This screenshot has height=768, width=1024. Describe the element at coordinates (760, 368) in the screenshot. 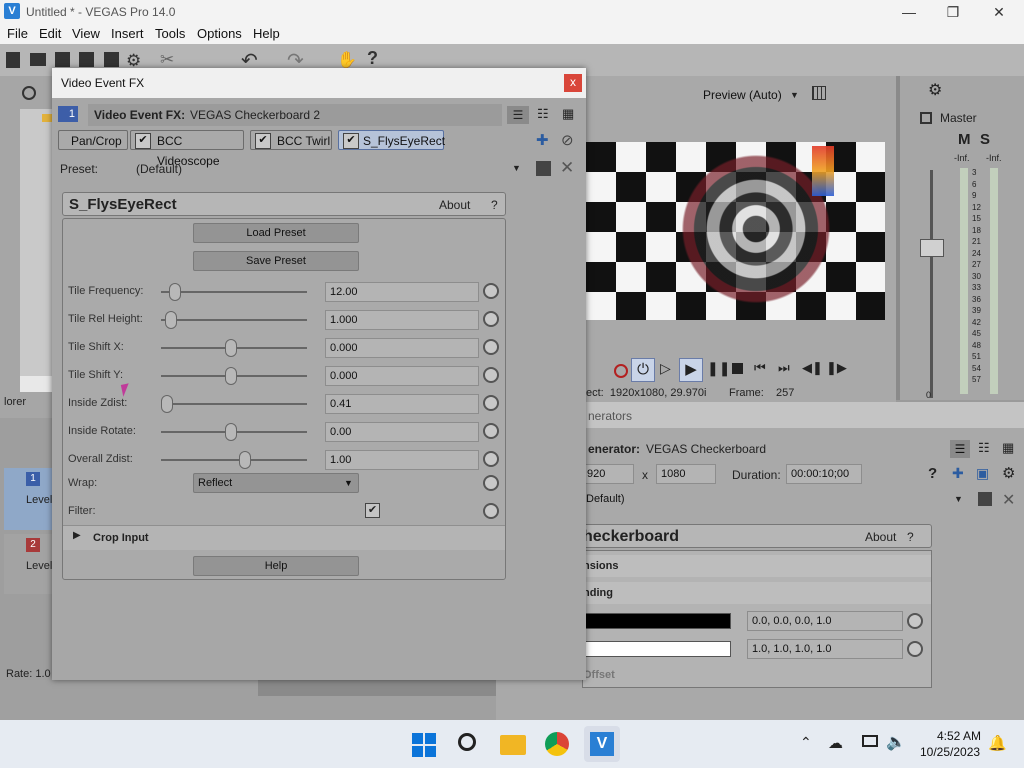

I see `prev-marker-icon: ⏮` at that location.